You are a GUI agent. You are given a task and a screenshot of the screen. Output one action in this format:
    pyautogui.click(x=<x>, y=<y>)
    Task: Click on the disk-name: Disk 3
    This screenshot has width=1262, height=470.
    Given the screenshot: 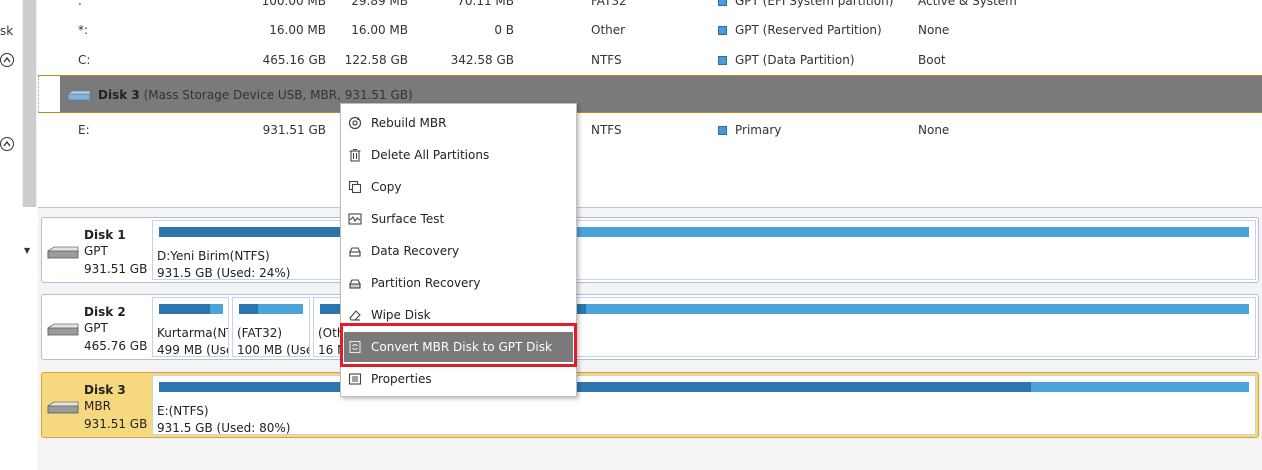 What is the action you would take?
    pyautogui.click(x=105, y=390)
    